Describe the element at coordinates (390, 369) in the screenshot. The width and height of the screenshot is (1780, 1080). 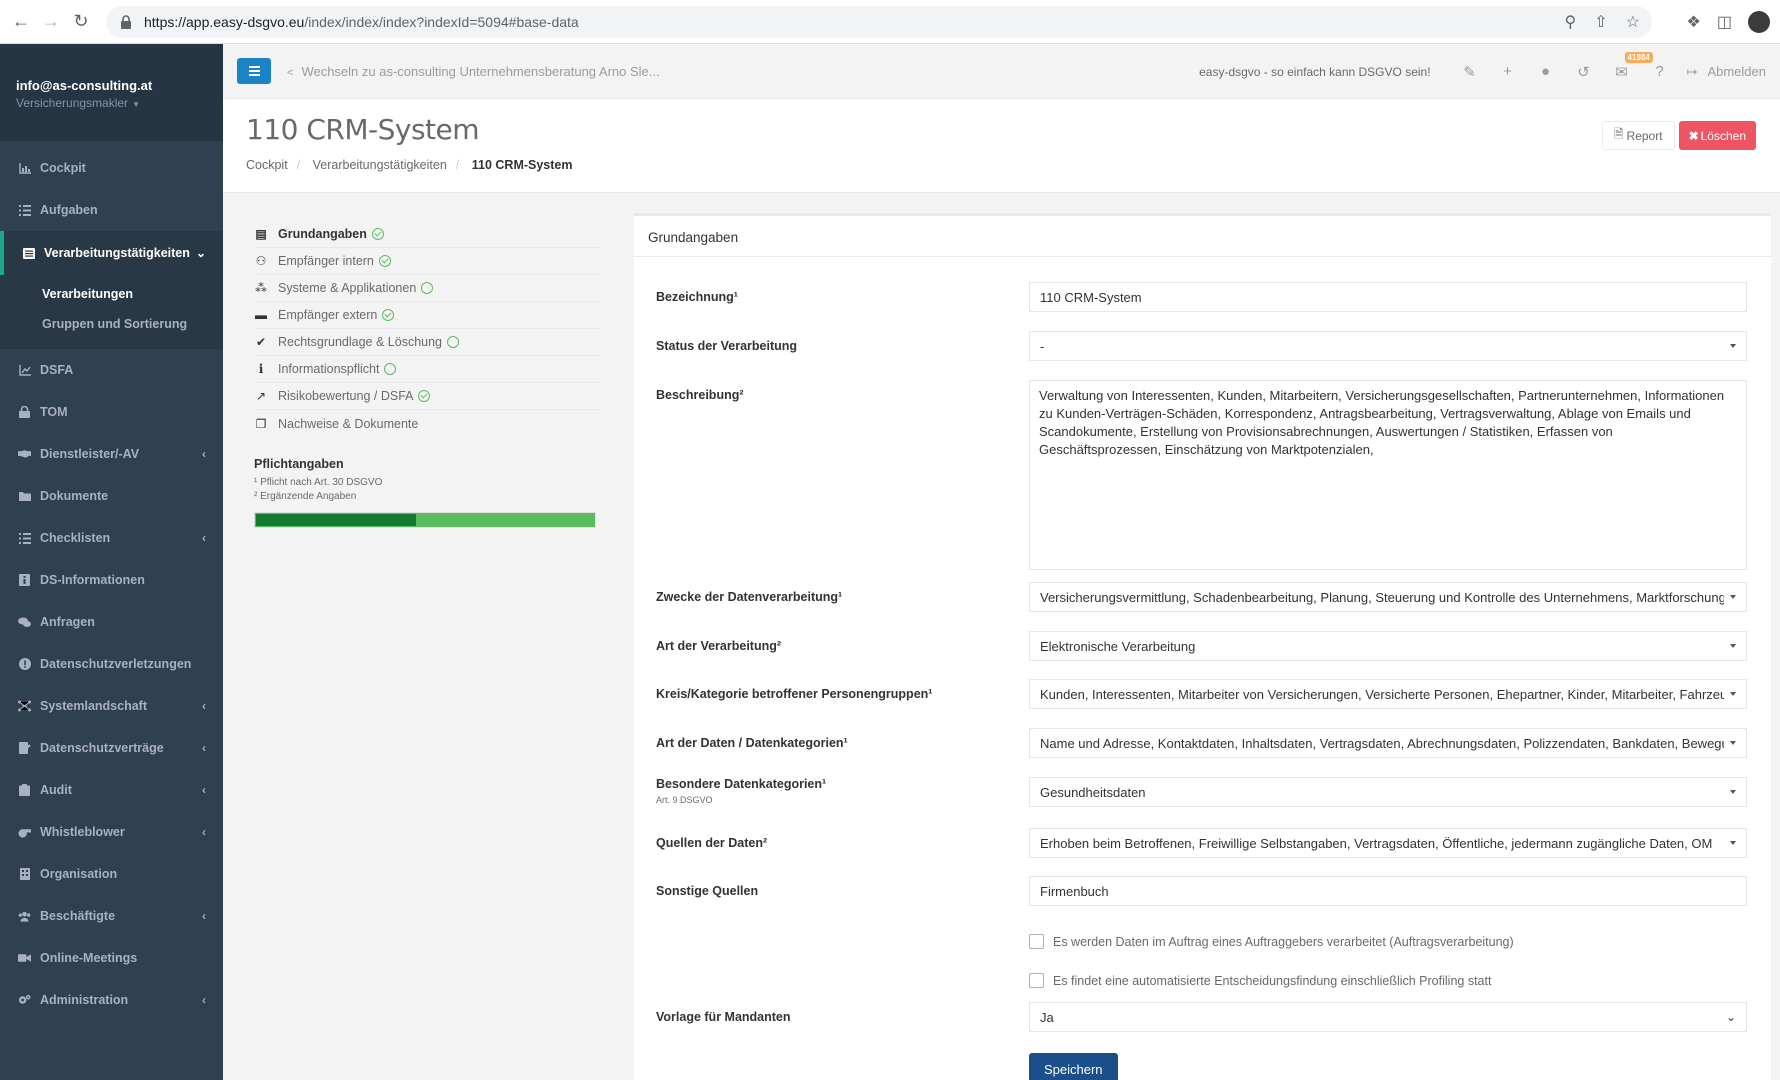
I see `circle-icon` at that location.